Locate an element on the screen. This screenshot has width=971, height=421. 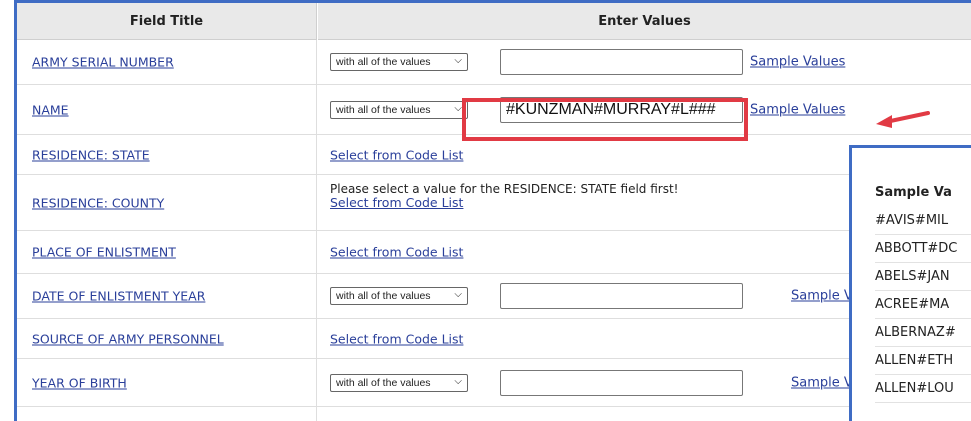
field-title-link: SOURCE OF ARMY PERSONNEL is located at coordinates (128, 338).